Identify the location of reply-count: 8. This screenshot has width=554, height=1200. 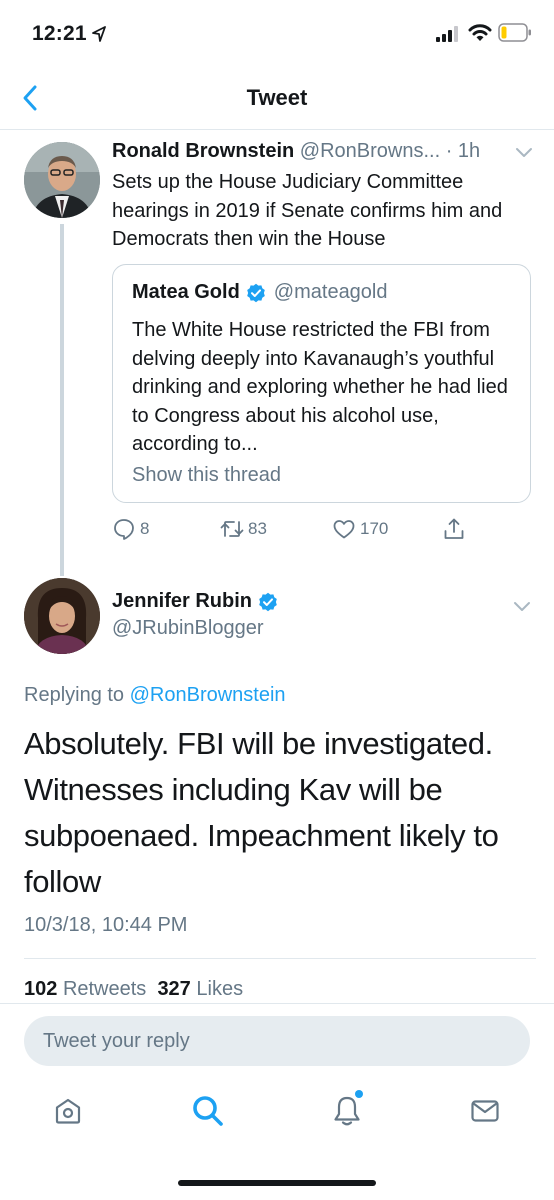
(145, 528).